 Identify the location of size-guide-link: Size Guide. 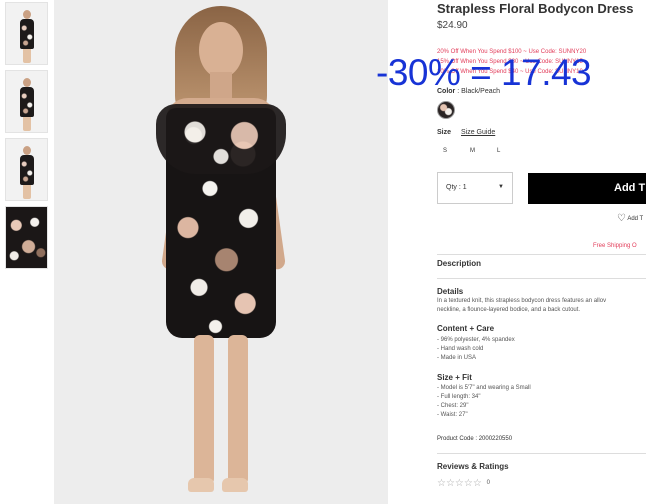
(478, 132).